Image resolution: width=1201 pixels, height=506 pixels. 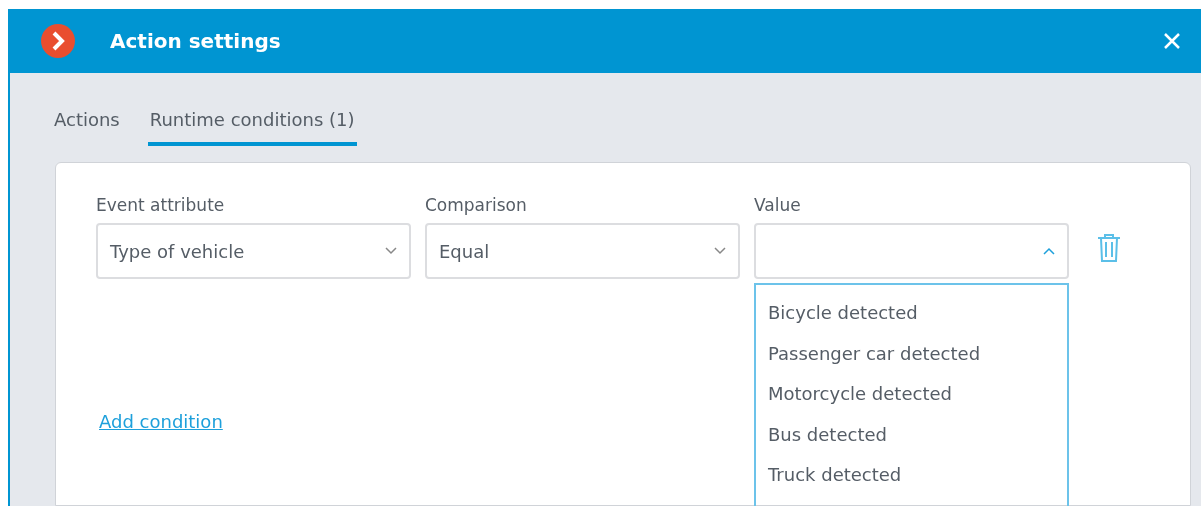 What do you see at coordinates (87, 127) in the screenshot?
I see `tab: Actions` at bounding box center [87, 127].